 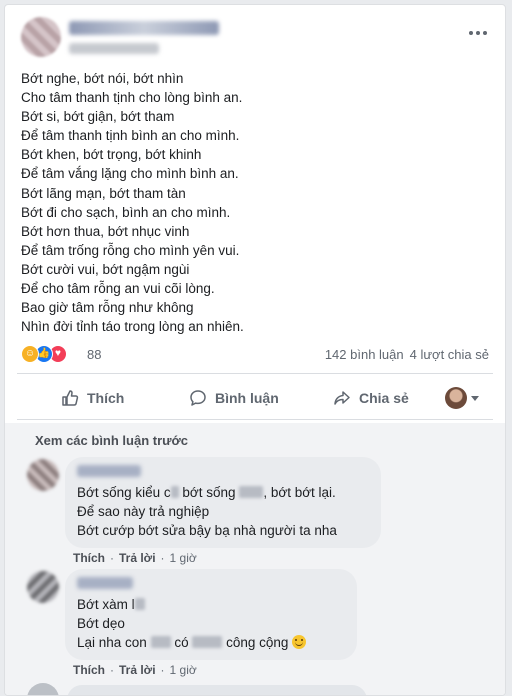 What do you see at coordinates (130, 174) in the screenshot?
I see `poem-line: Để tâm vắng lặng cho mình bình an.` at bounding box center [130, 174].